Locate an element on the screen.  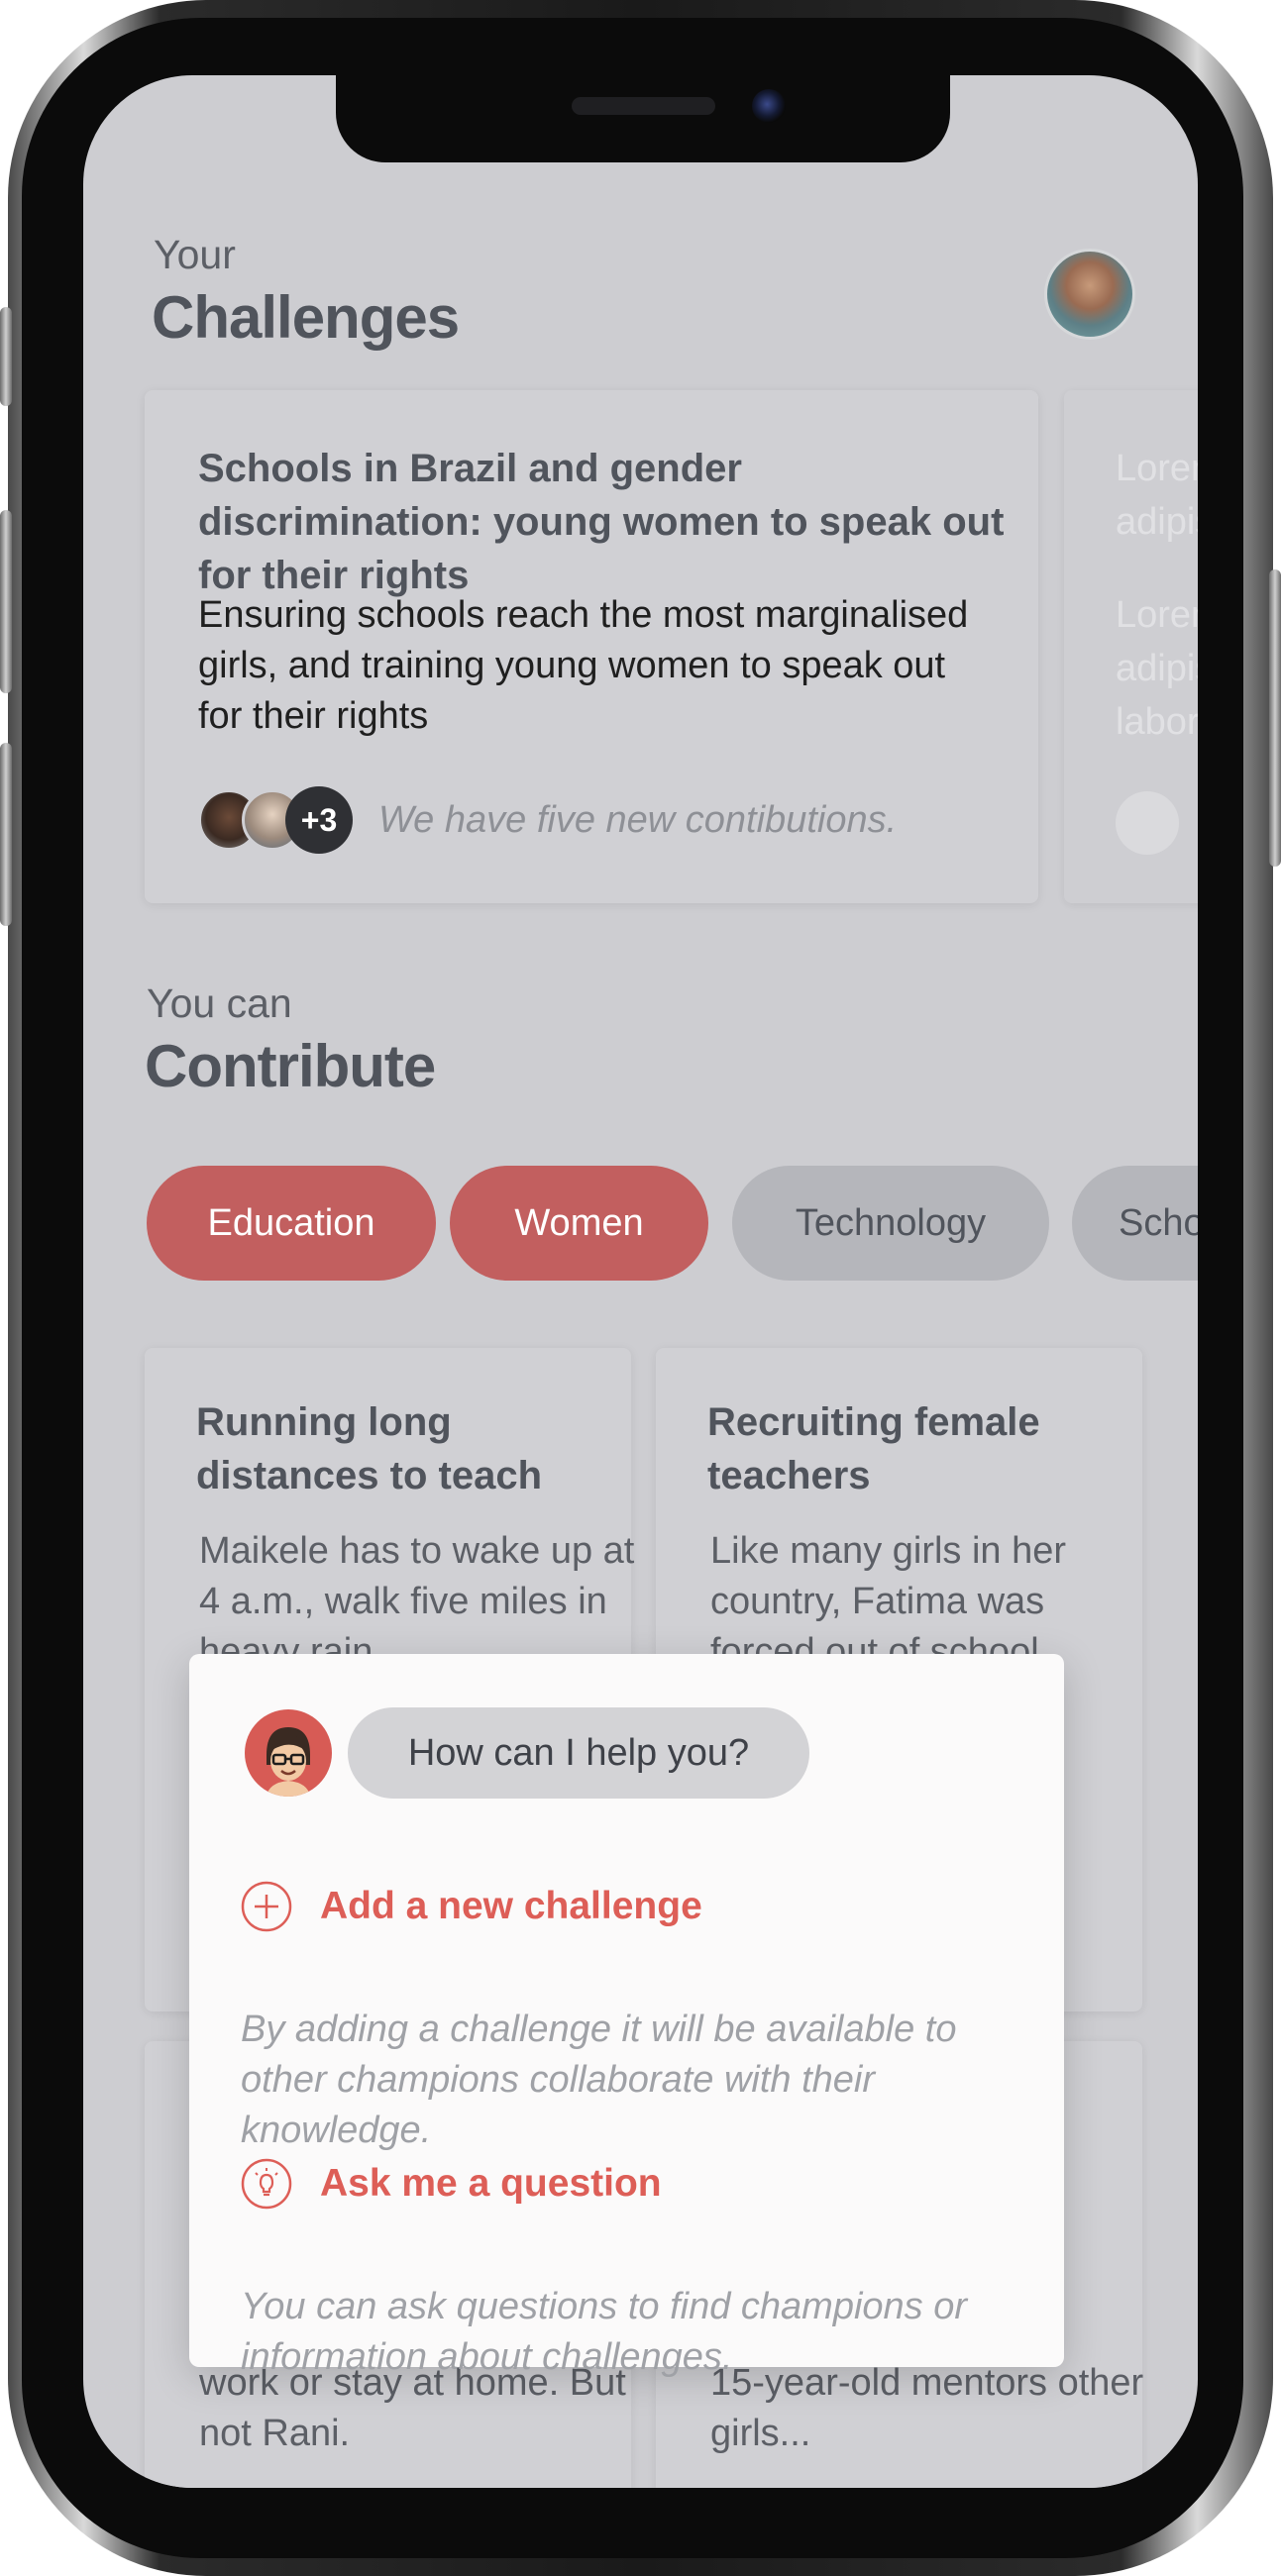
power-button is located at coordinates (1275, 718).